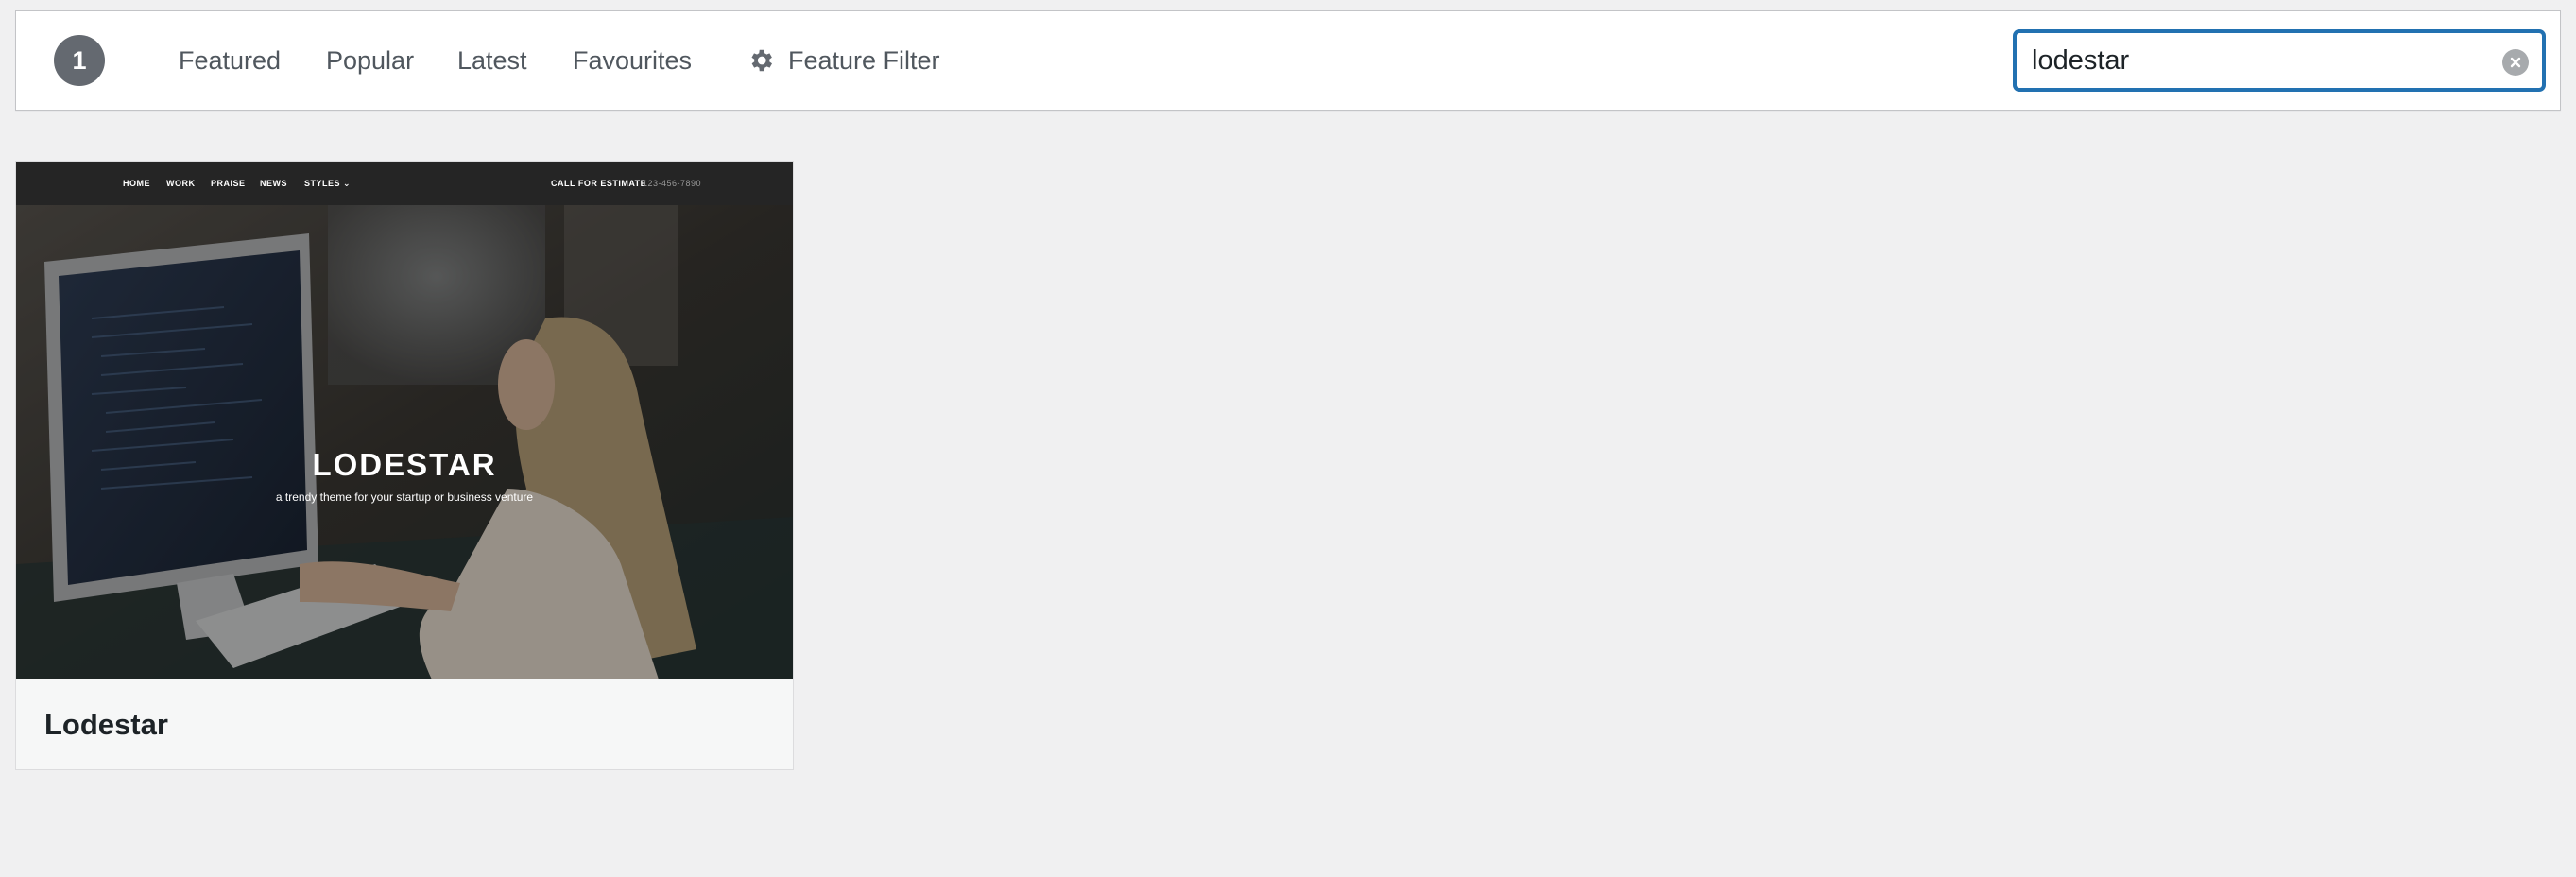  What do you see at coordinates (230, 60) in the screenshot?
I see `filter-featured: Featured` at bounding box center [230, 60].